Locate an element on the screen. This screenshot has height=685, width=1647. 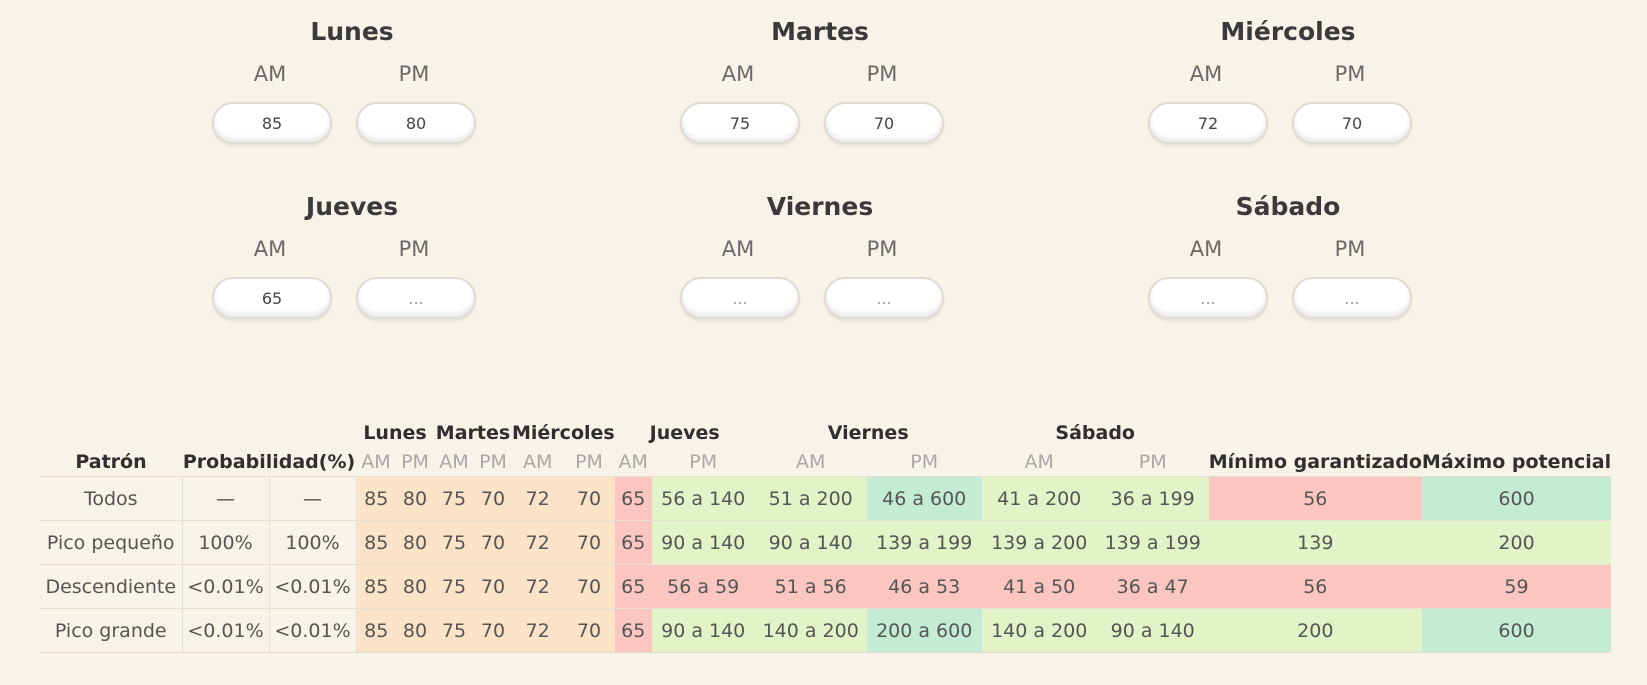
price-cell: 46 a 600 is located at coordinates (924, 498).